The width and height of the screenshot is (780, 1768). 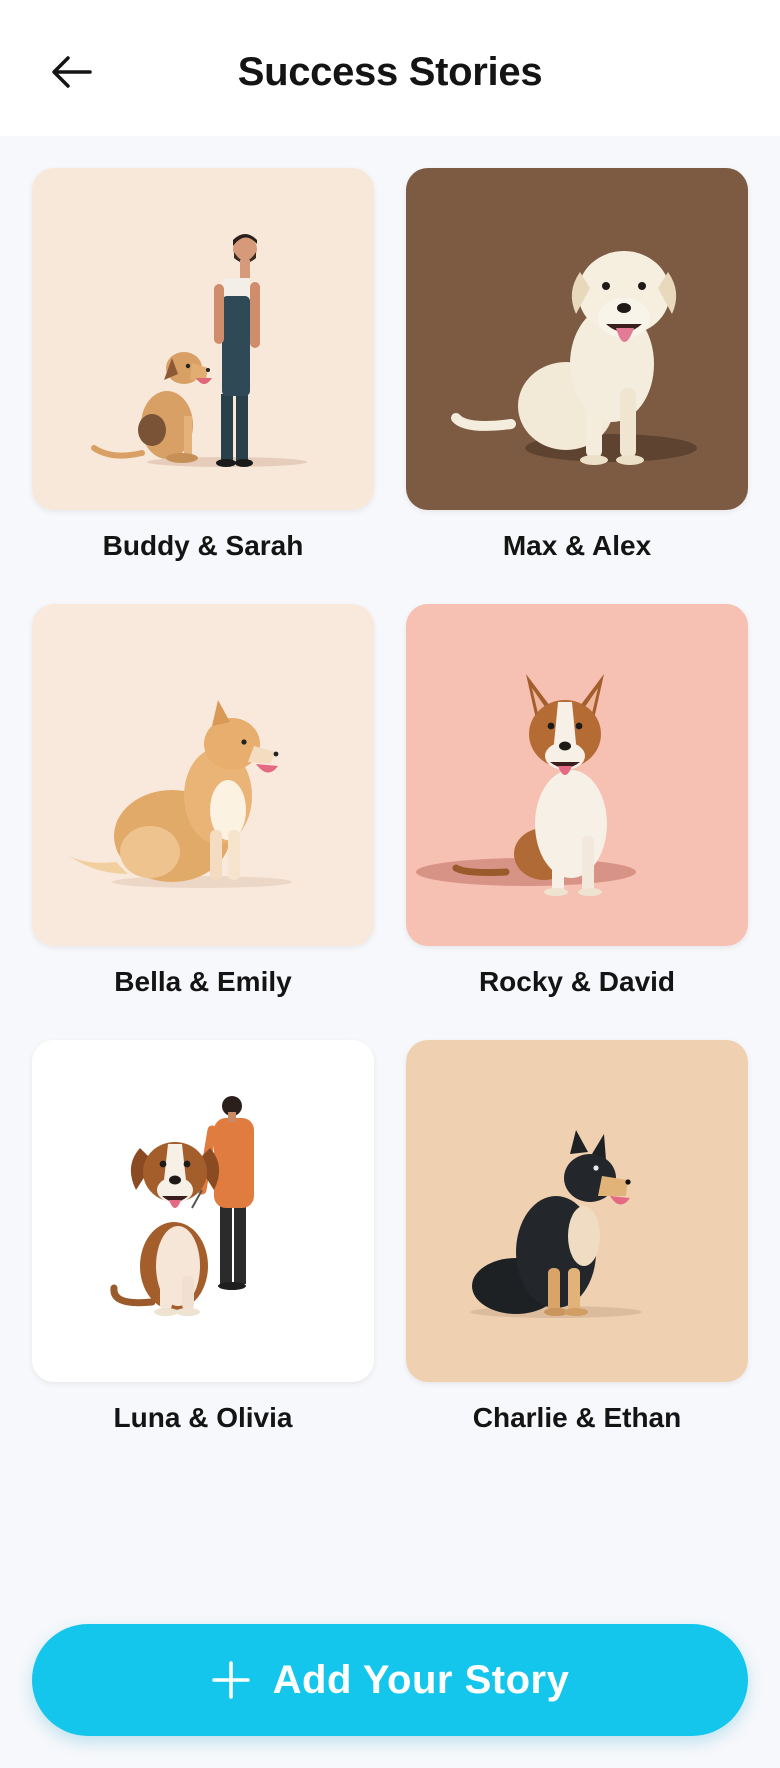 I want to click on story-card-rocky-david: Rocky & David, so click(x=577, y=802).